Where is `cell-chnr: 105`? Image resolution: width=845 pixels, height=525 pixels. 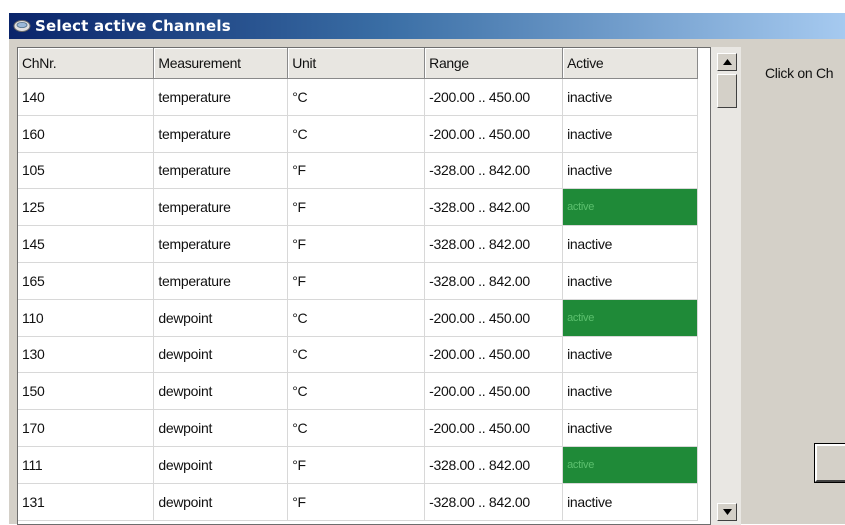
cell-chnr: 105 is located at coordinates (86, 171).